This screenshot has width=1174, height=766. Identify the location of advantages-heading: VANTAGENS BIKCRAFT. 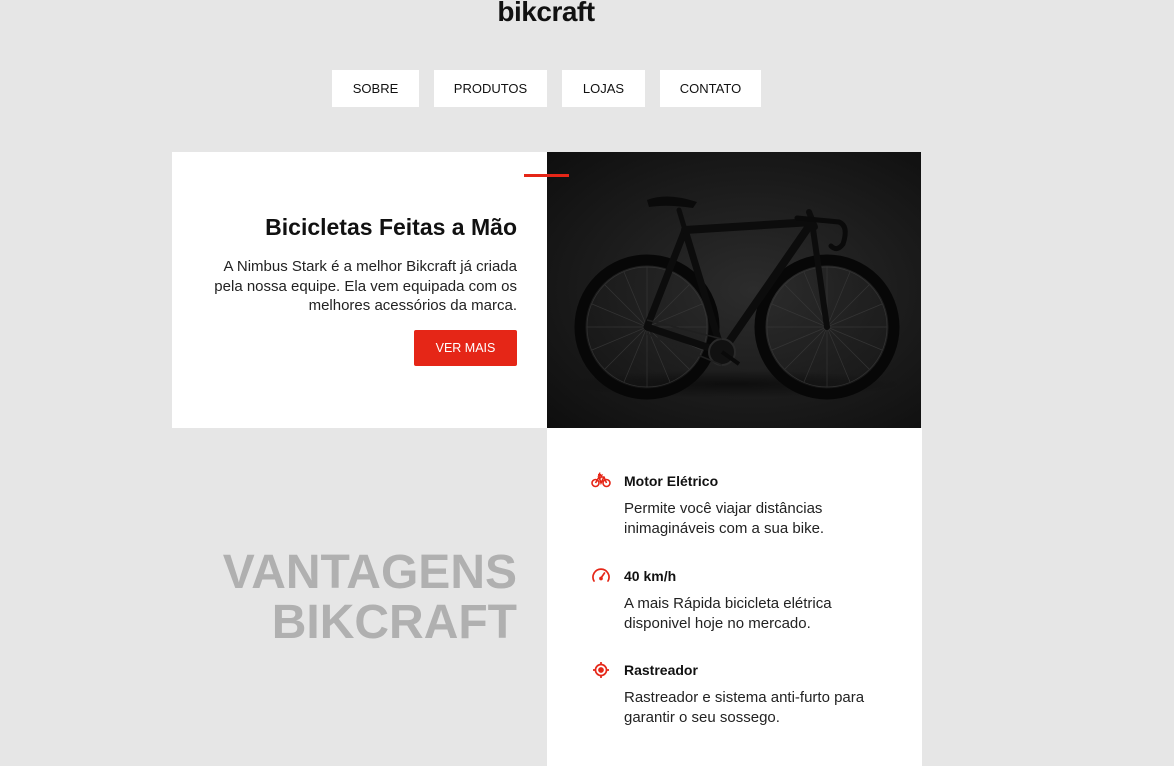
(344, 598).